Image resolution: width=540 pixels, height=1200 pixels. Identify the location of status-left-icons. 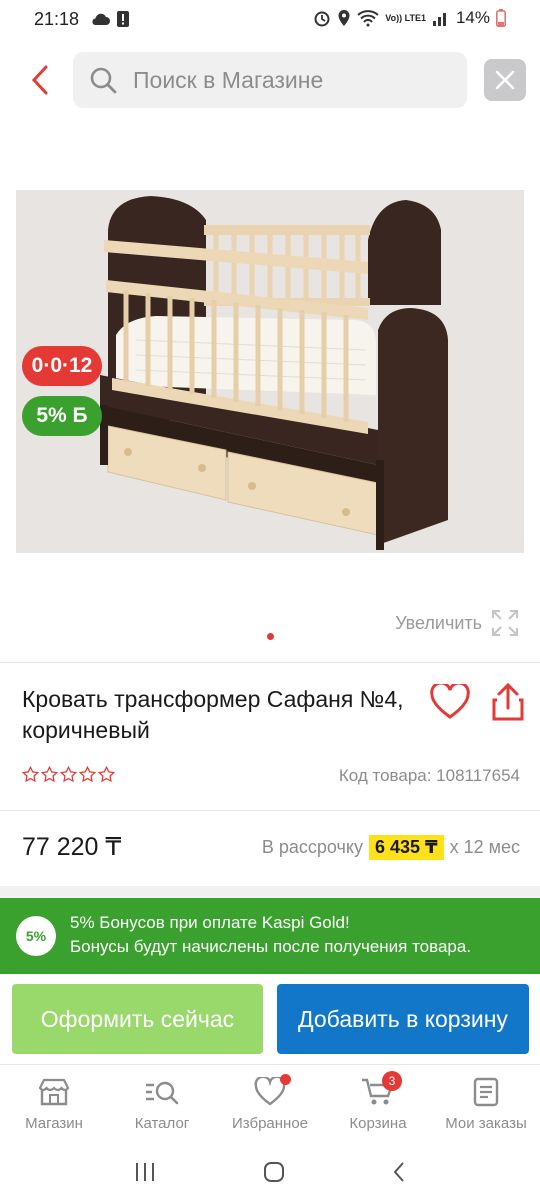
(110, 19).